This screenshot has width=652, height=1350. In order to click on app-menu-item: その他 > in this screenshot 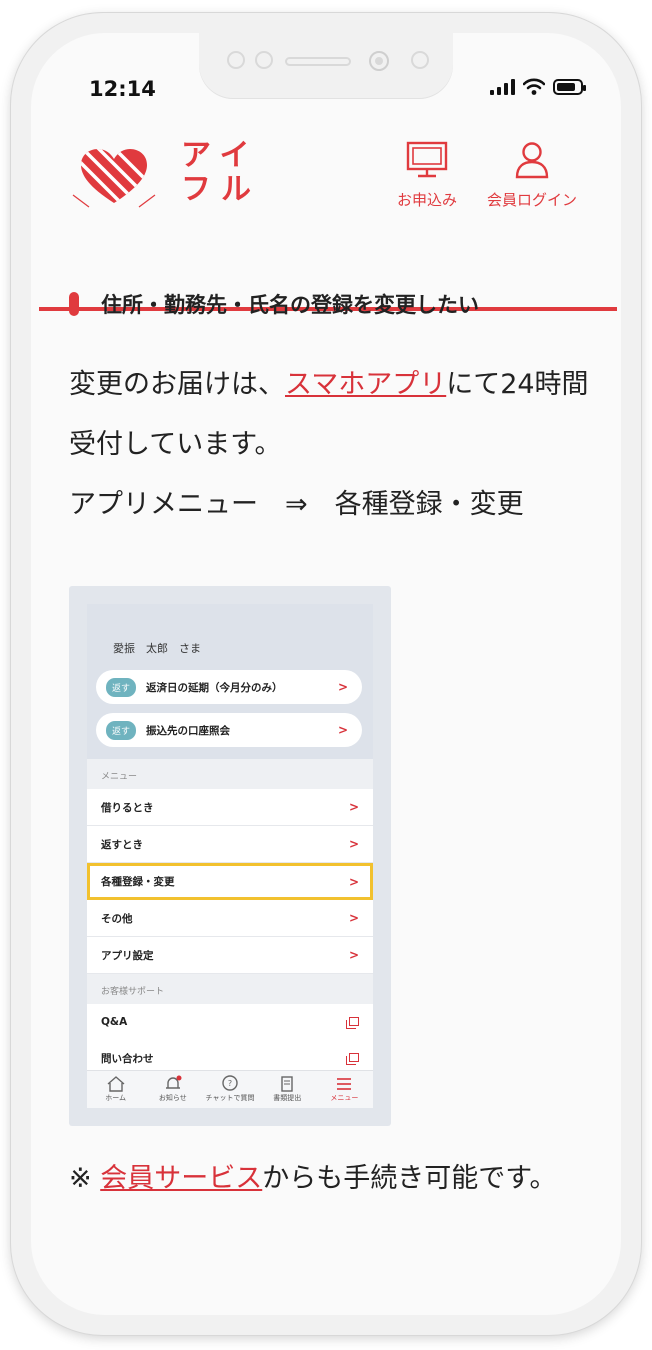, I will do `click(230, 918)`.